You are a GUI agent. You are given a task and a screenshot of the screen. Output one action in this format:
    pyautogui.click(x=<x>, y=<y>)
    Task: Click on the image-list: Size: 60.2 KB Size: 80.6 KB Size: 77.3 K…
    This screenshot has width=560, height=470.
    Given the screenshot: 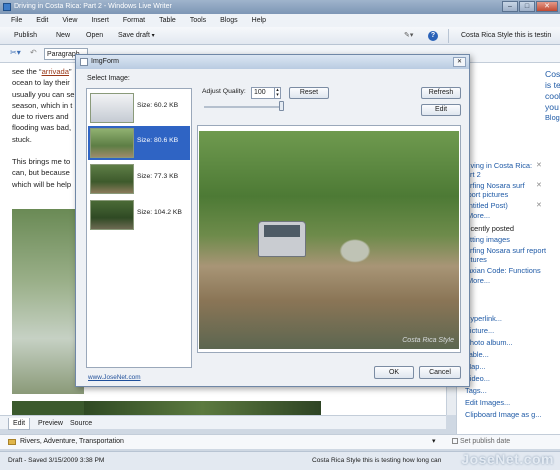 What is the action you would take?
    pyautogui.click(x=139, y=228)
    